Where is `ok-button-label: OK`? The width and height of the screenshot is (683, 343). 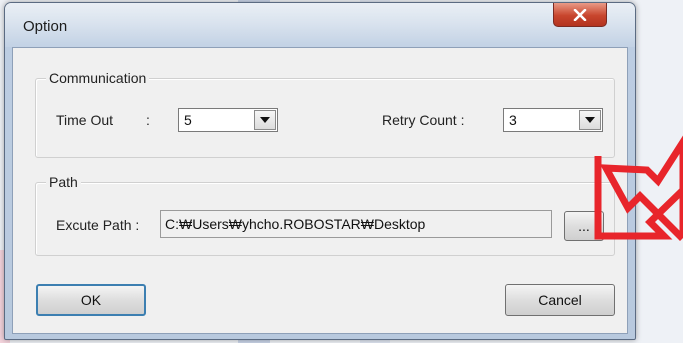
ok-button-label: OK is located at coordinates (91, 300).